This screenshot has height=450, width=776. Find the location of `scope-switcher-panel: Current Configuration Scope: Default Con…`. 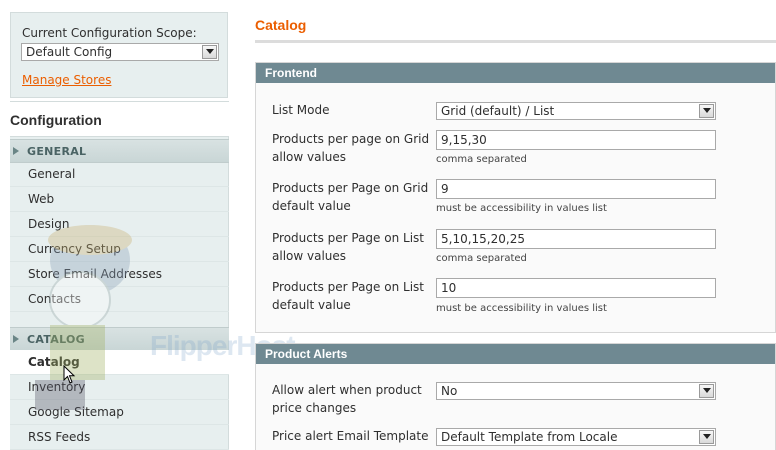

scope-switcher-panel: Current Configuration Scope: Default Con… is located at coordinates (119, 55).